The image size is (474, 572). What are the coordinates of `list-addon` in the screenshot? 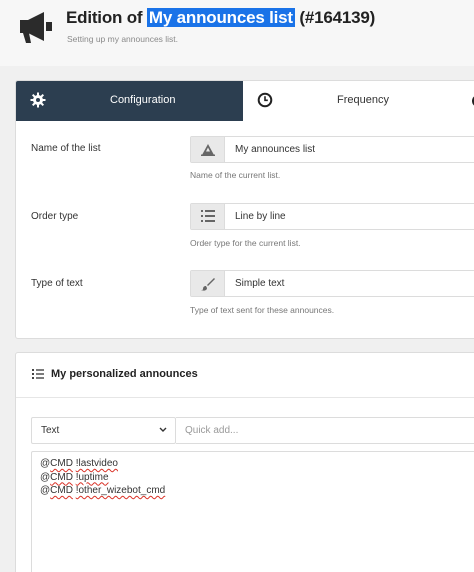 It's located at (208, 216).